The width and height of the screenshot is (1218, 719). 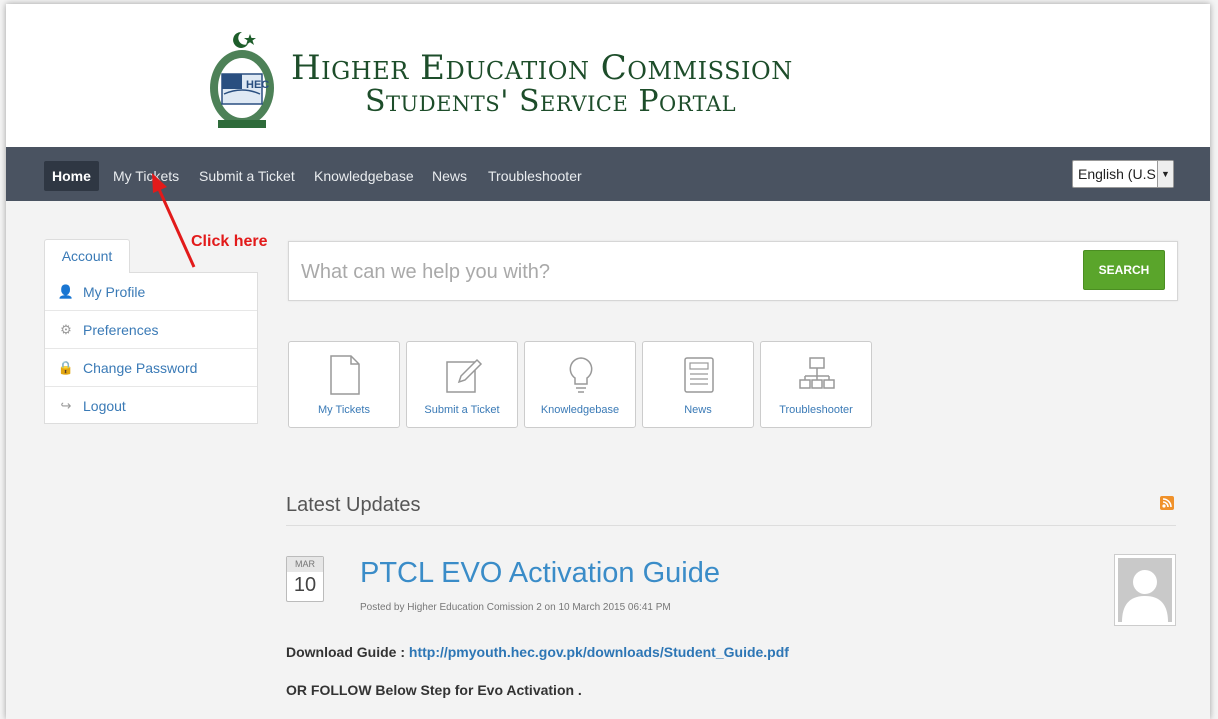 What do you see at coordinates (66, 405) in the screenshot?
I see `logout-icon: ↪` at bounding box center [66, 405].